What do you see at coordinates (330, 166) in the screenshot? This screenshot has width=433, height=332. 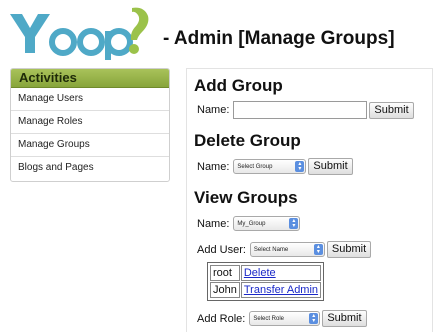 I see `delete-group-submit-button: Submit` at bounding box center [330, 166].